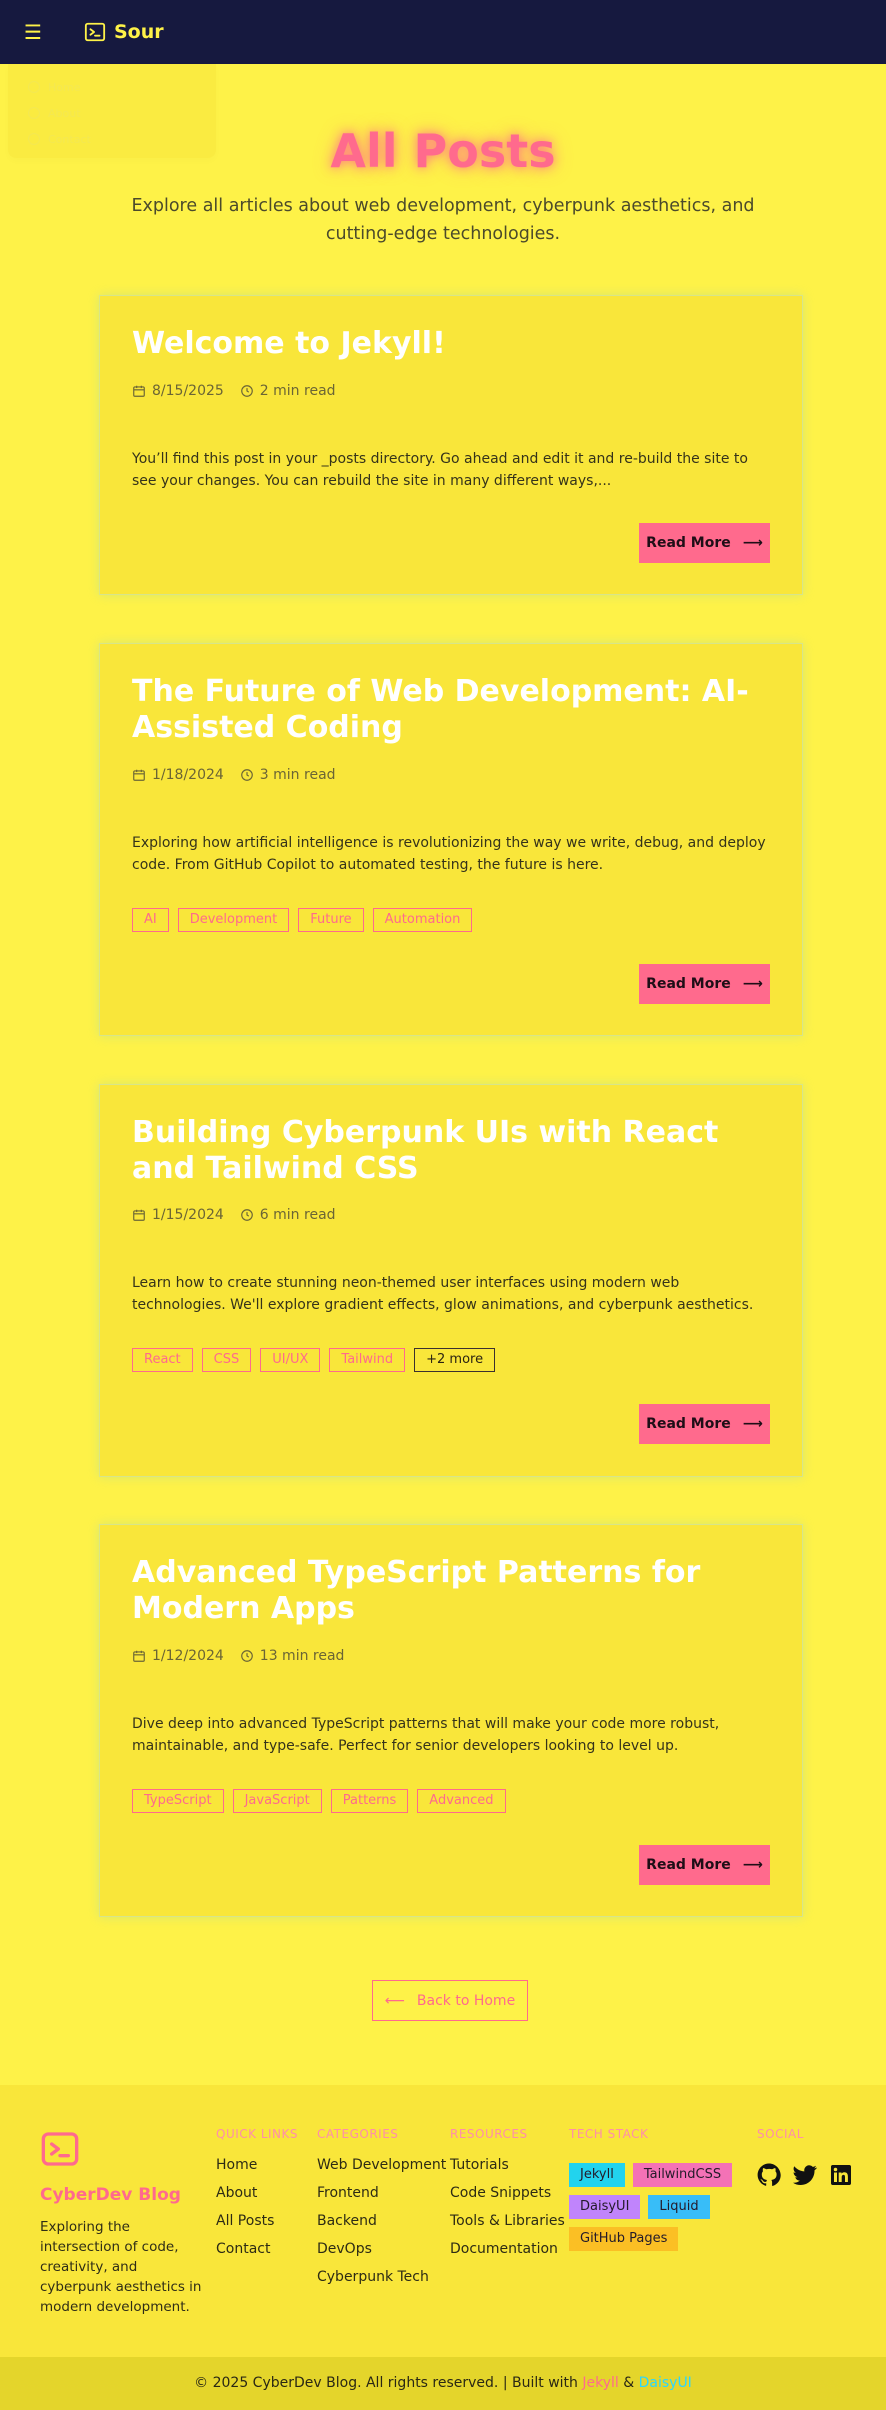 This screenshot has height=2410, width=886. I want to click on post-date: 1/12/2024, so click(188, 1656).